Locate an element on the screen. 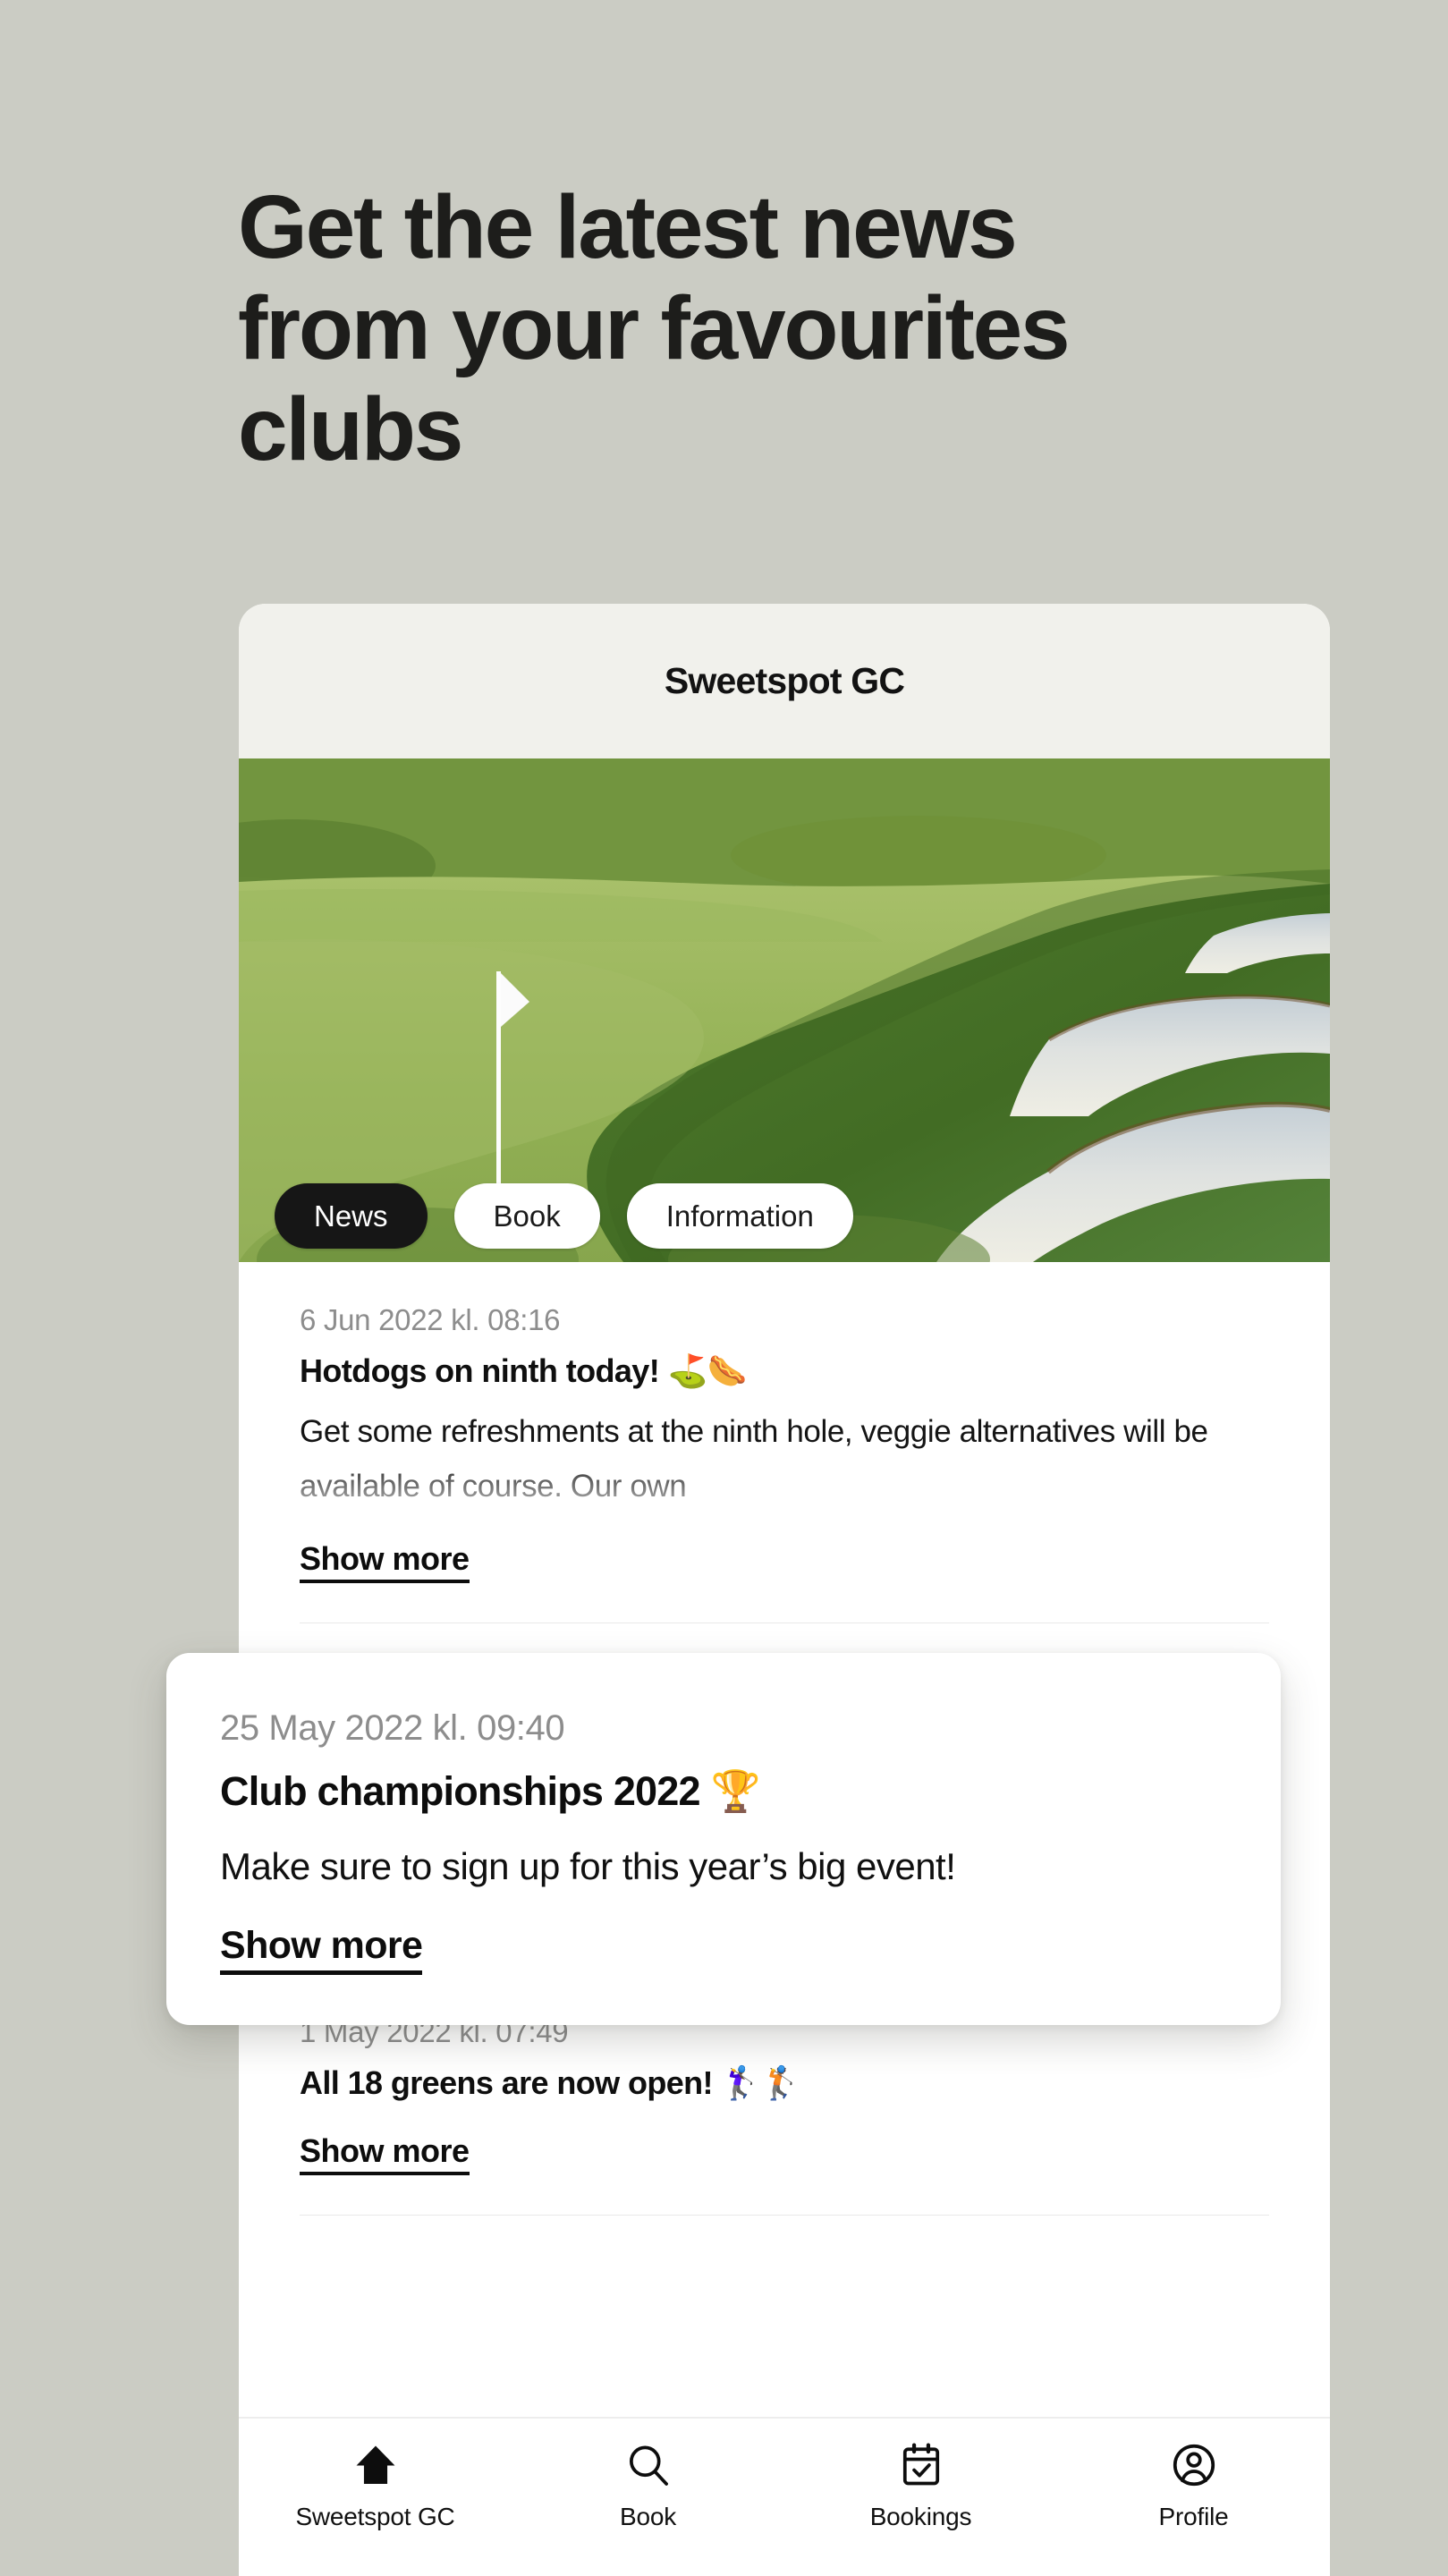  app-header-title: Sweetspot GC is located at coordinates (784, 680).